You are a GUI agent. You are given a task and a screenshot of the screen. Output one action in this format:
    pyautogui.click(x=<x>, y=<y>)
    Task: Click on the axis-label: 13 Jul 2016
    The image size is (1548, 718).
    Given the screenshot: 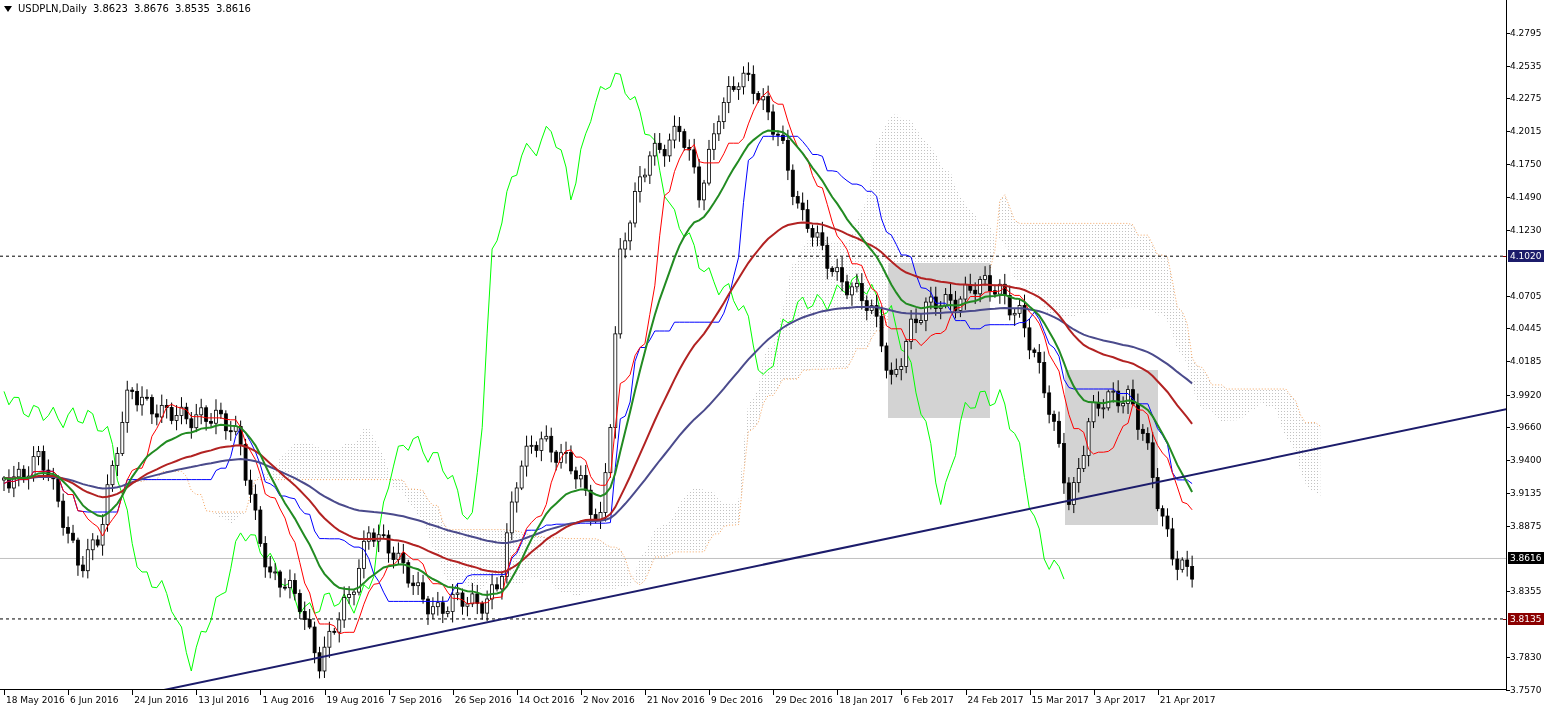 What is the action you would take?
    pyautogui.click(x=224, y=700)
    